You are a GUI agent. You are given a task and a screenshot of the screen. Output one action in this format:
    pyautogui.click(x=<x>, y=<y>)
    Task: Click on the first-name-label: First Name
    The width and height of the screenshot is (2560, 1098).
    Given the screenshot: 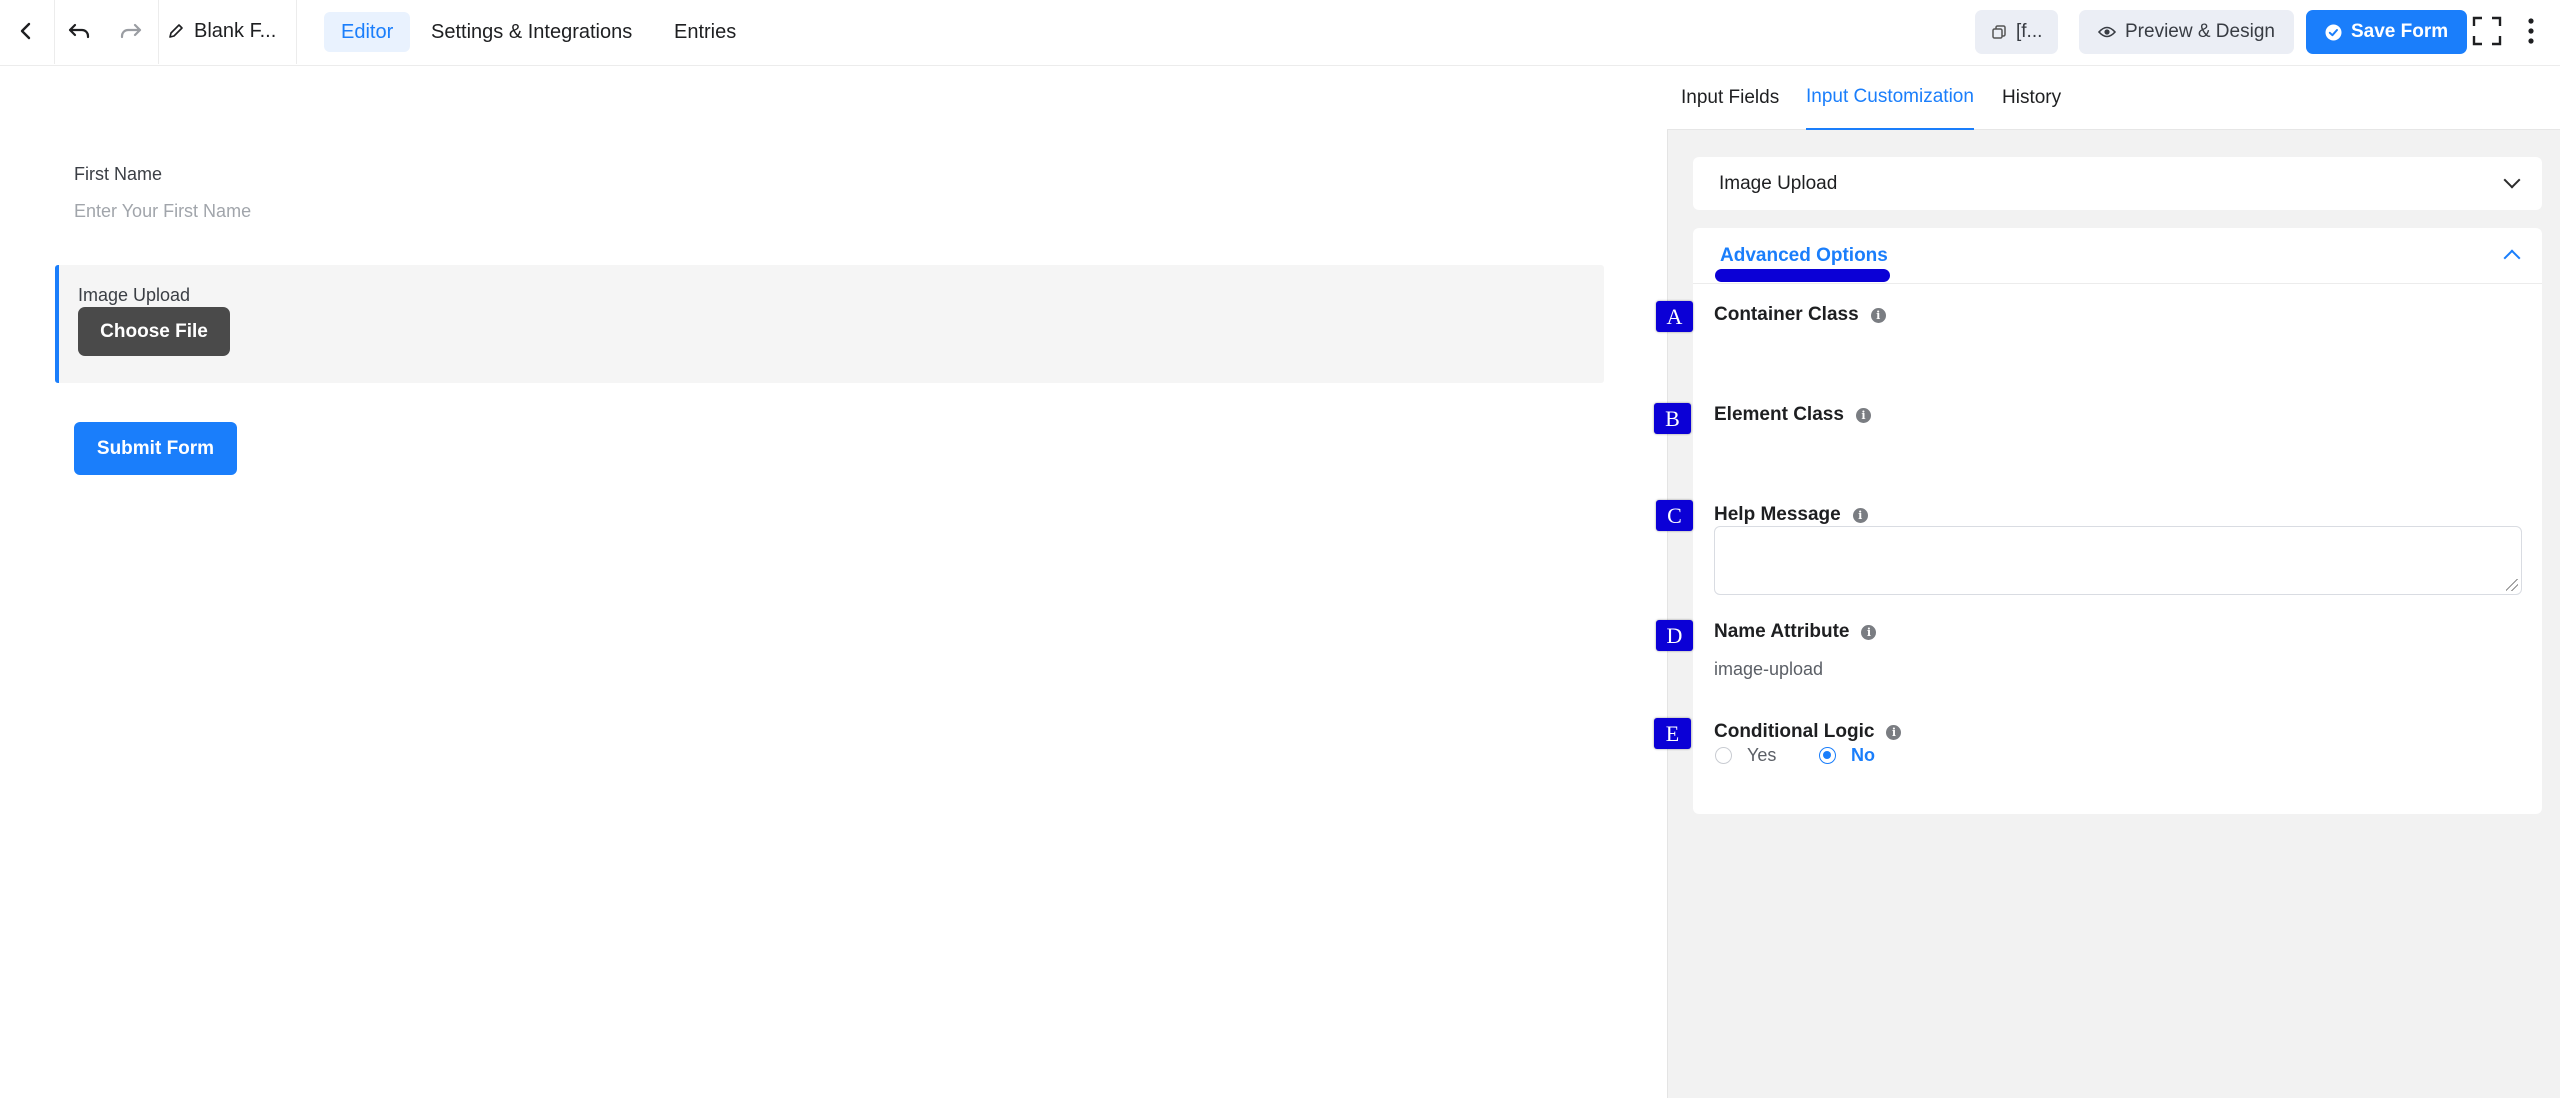 What is the action you would take?
    pyautogui.click(x=118, y=174)
    